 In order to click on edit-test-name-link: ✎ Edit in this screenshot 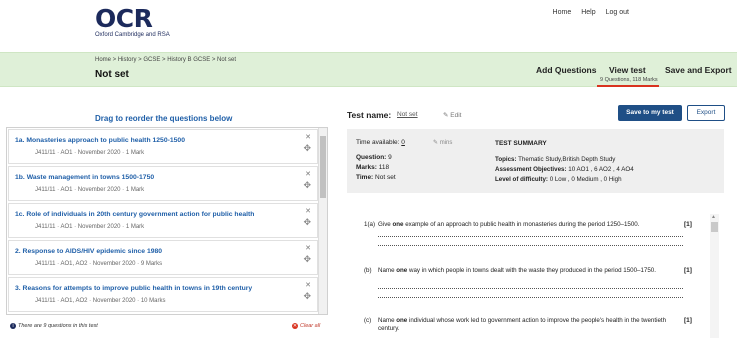, I will do `click(452, 115)`.